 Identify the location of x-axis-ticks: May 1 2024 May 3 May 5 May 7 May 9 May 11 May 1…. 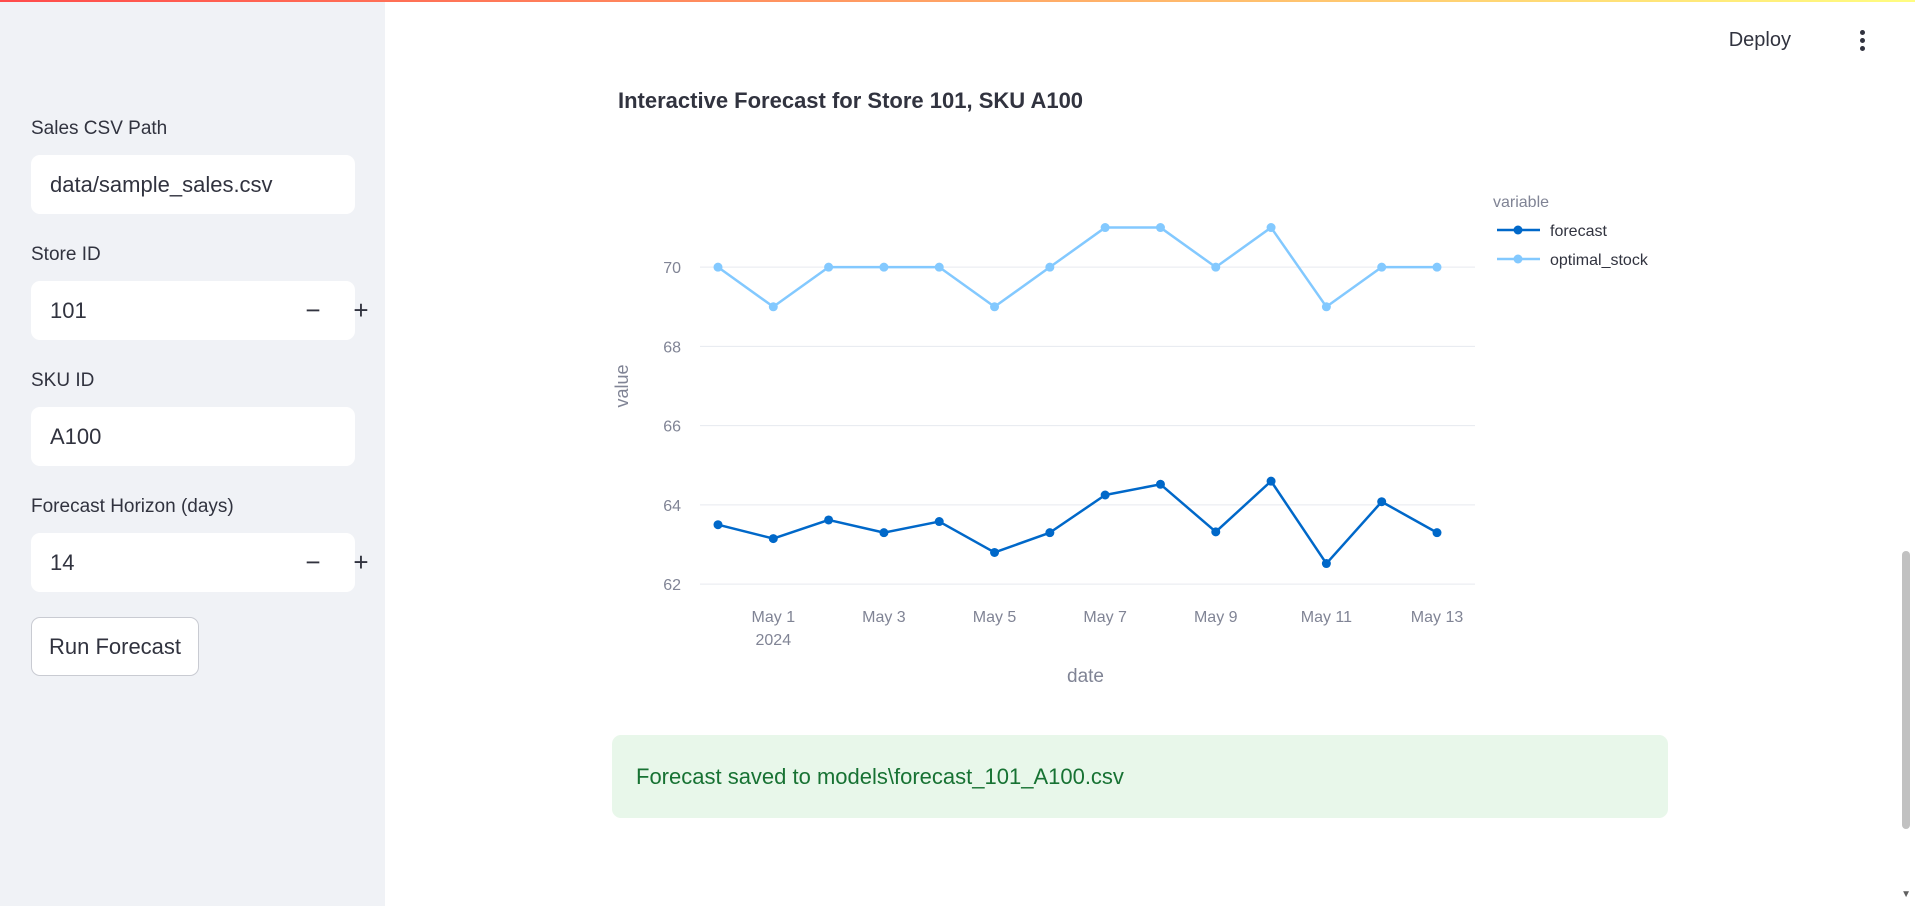
(1108, 629).